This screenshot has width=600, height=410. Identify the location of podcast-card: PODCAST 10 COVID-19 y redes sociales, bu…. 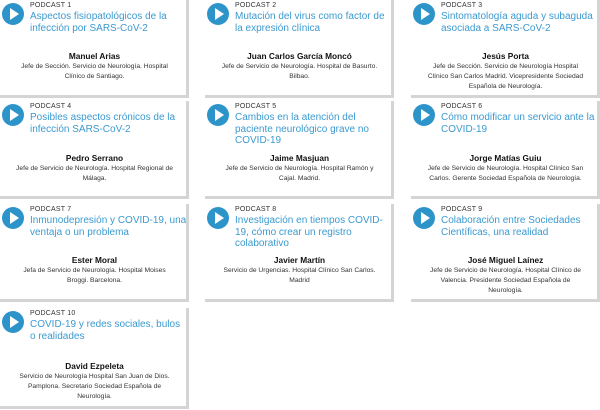
(94, 358).